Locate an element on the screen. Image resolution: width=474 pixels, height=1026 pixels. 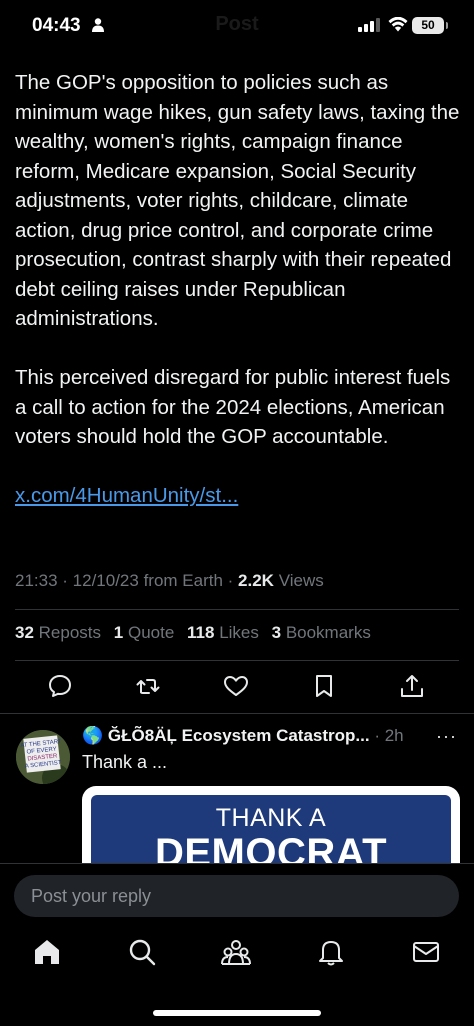
reply-media-image: THANK A DEMOCRAT is located at coordinates (271, 825).